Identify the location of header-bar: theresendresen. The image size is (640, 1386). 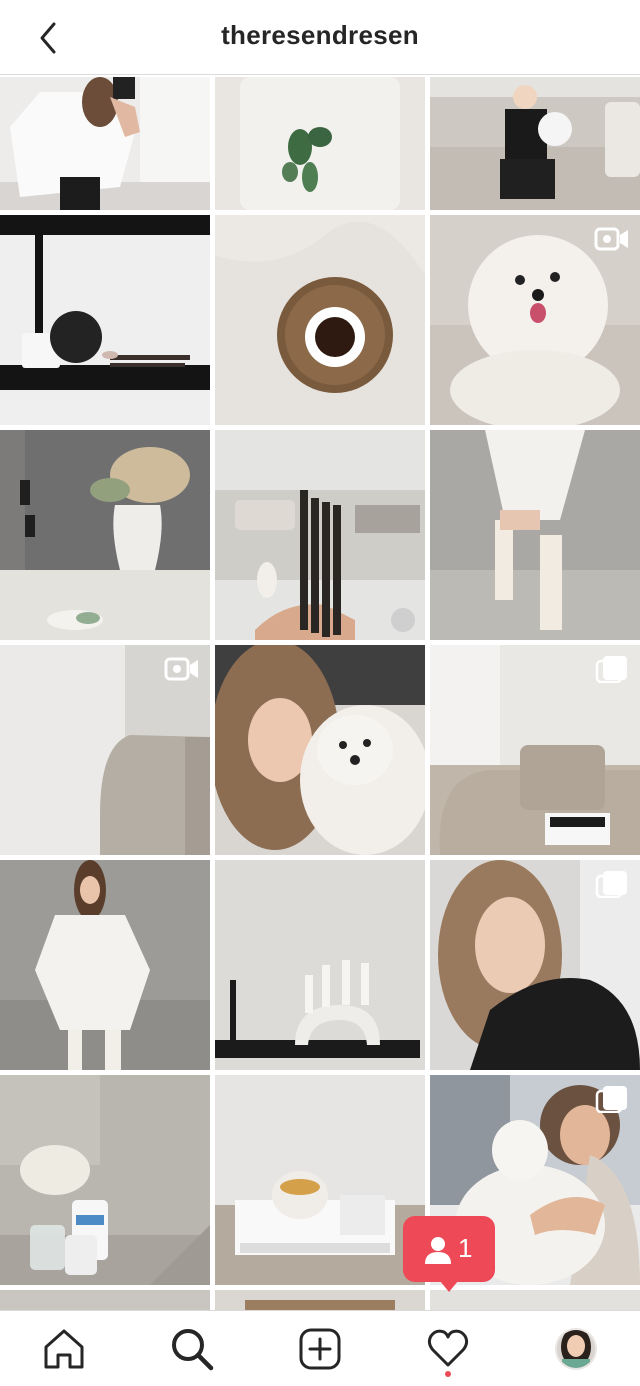
(320, 37).